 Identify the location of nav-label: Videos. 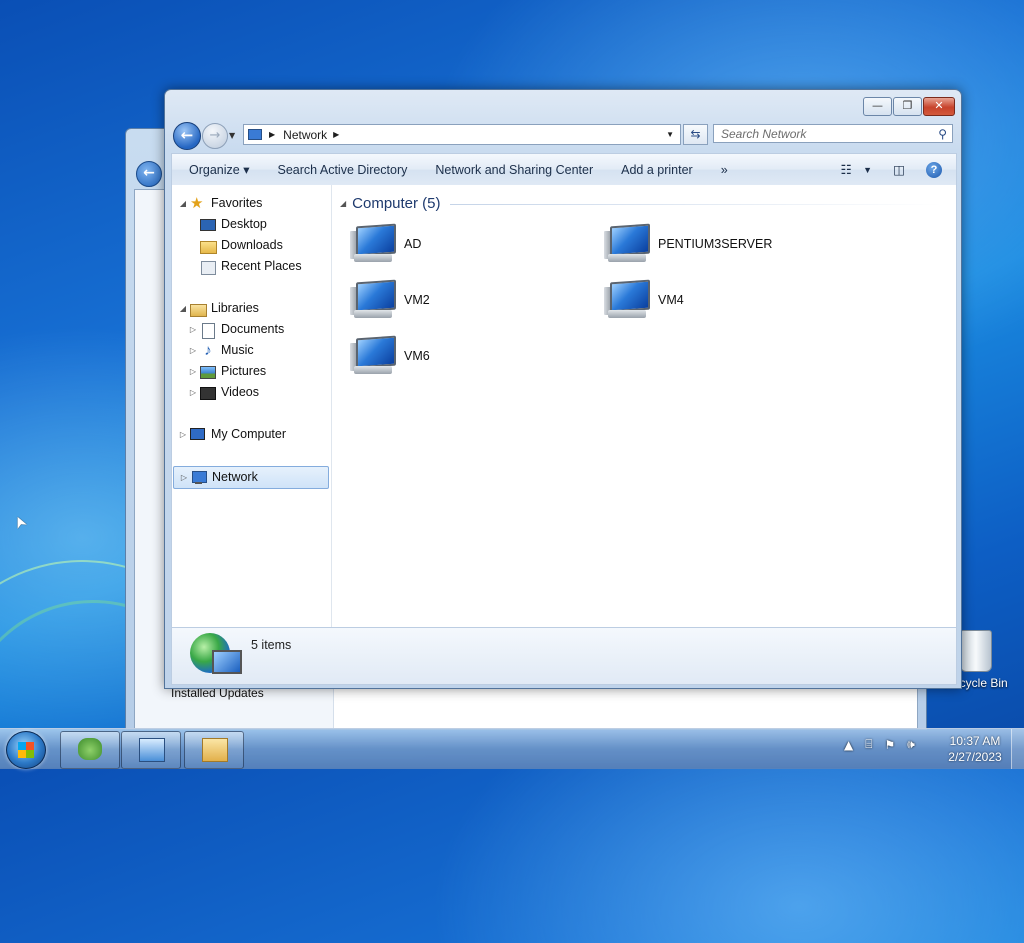
(240, 392).